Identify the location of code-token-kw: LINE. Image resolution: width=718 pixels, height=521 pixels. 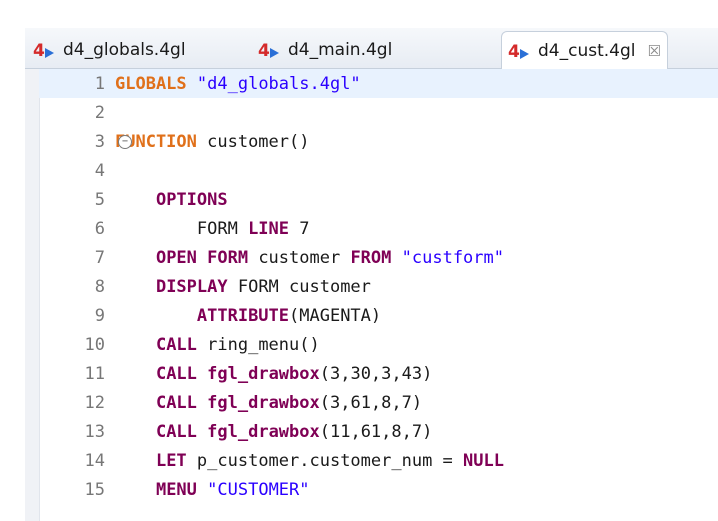
(269, 228).